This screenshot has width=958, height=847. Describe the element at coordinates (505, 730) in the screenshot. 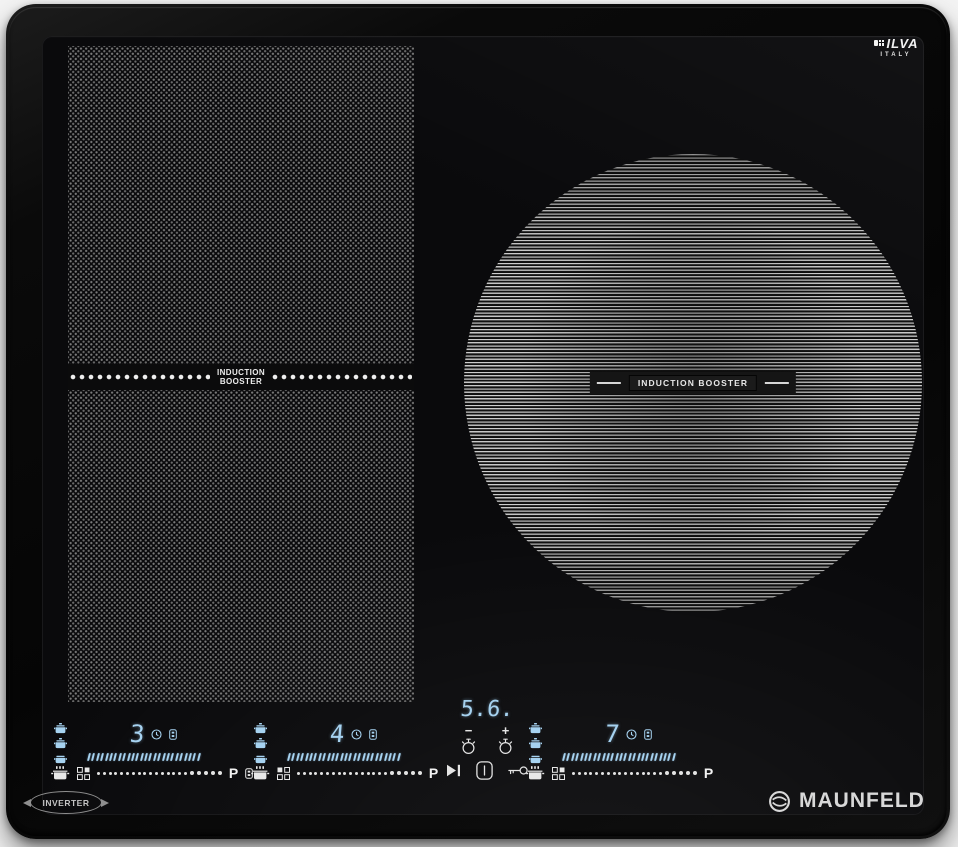

I see `plus-sign: +` at that location.